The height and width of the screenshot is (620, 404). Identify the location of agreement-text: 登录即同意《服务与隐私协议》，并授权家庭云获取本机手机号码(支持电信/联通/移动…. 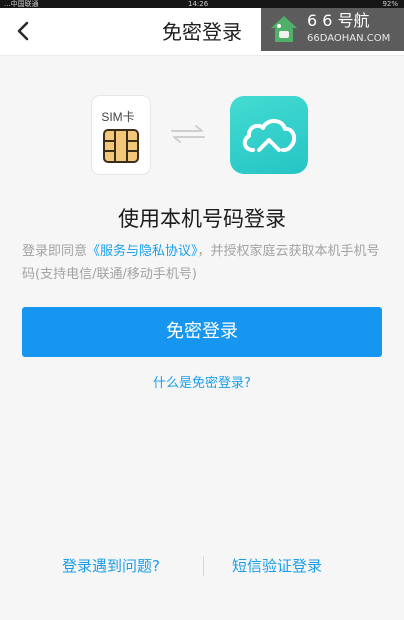
(202, 263).